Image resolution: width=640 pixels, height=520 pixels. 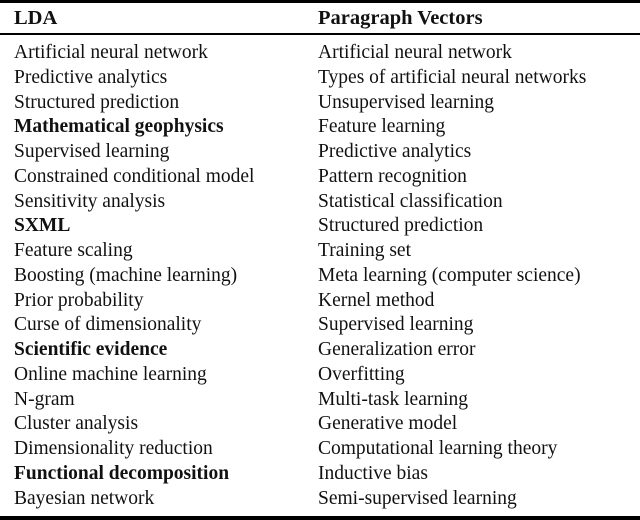 What do you see at coordinates (410, 201) in the screenshot?
I see `table-cell: Statistical classification` at bounding box center [410, 201].